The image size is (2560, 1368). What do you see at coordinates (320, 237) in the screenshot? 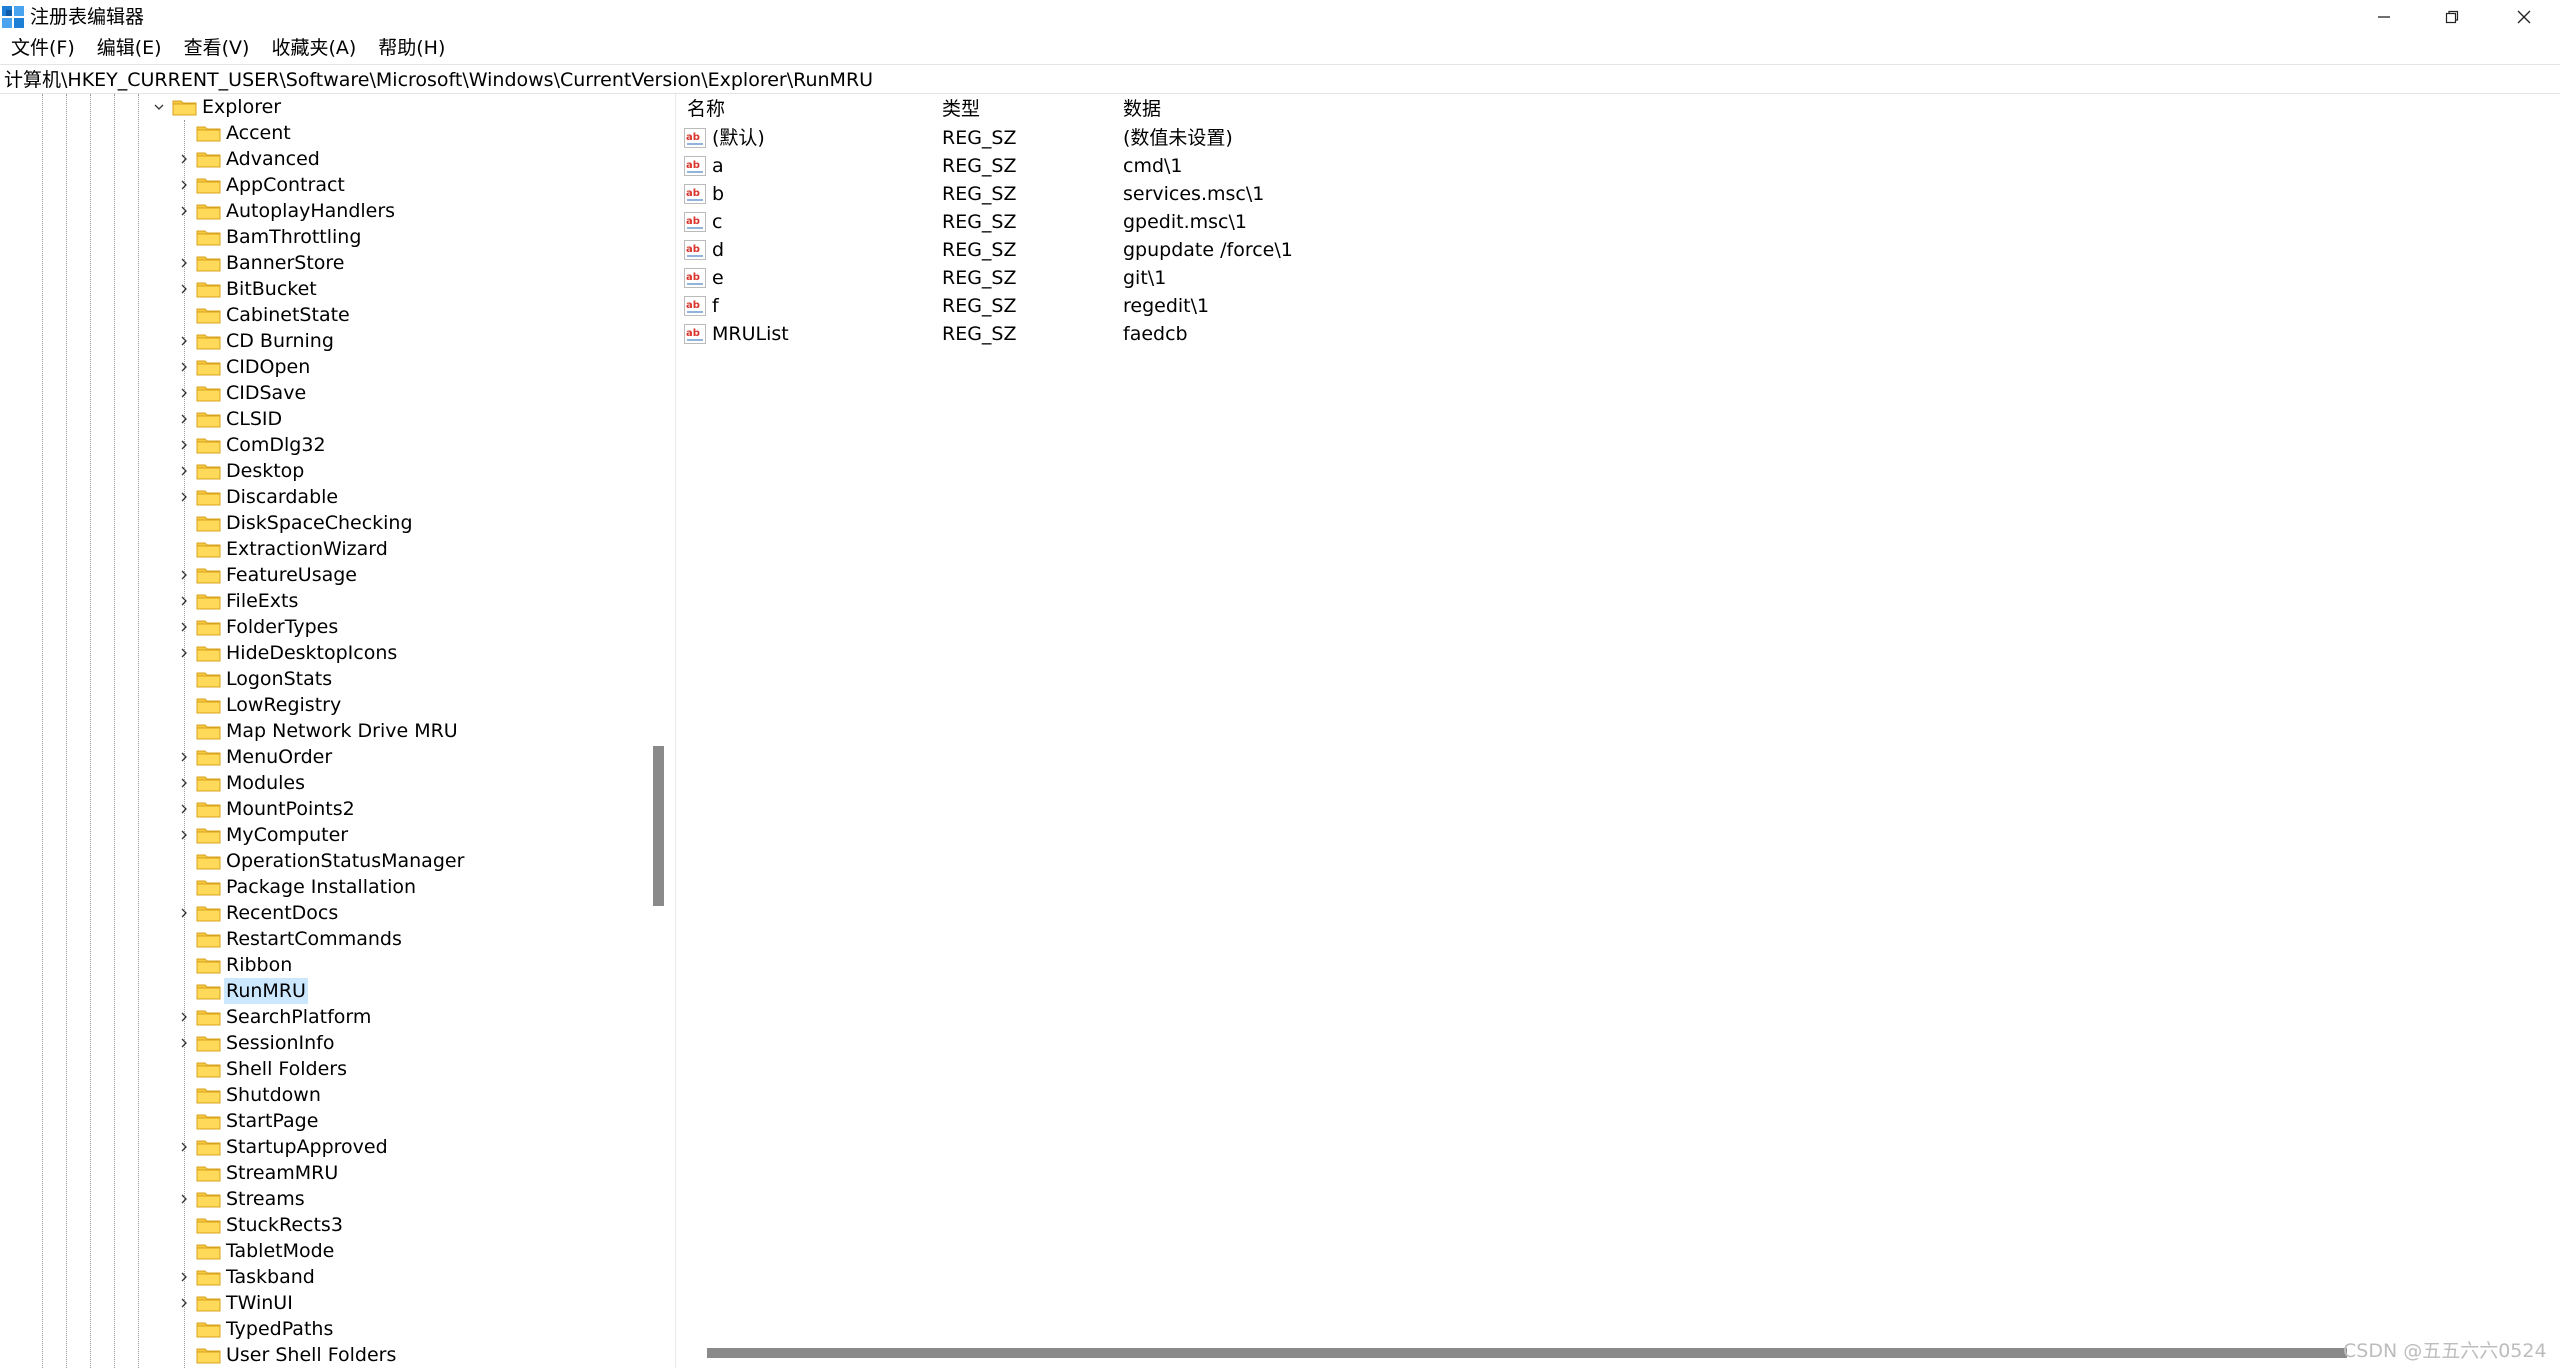
I see `tree-item: BamThrottling` at bounding box center [320, 237].